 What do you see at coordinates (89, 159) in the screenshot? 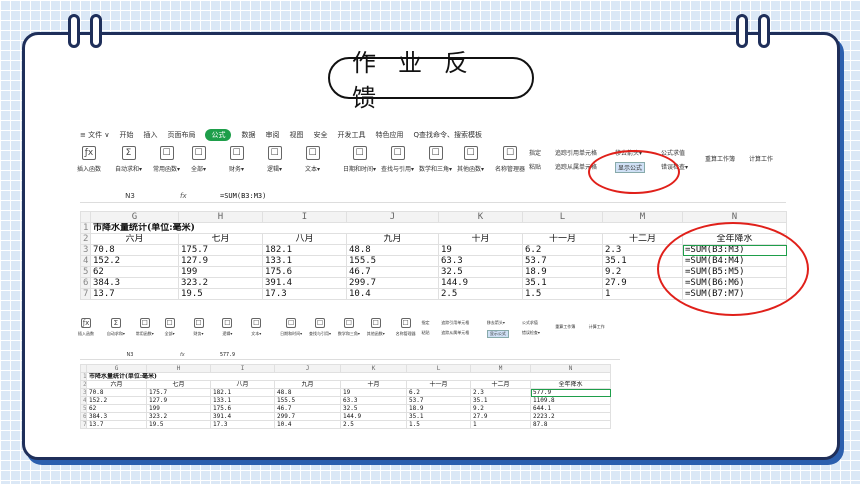
I see `ribbon-button: ƒx 插入函数` at bounding box center [89, 159].